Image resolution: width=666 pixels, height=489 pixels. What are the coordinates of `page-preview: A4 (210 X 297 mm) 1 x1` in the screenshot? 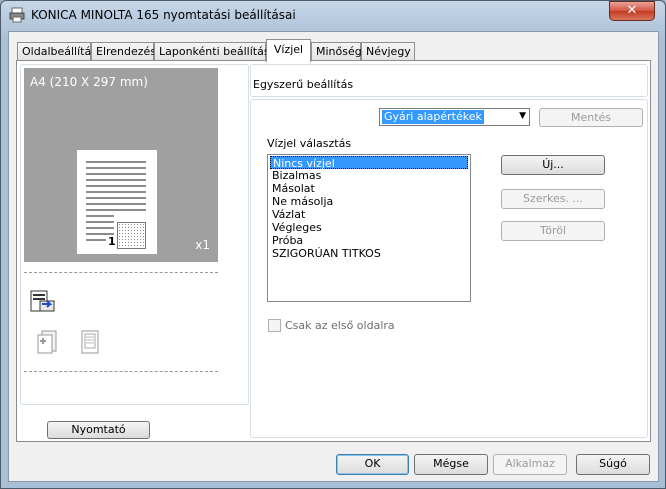 It's located at (121, 165).